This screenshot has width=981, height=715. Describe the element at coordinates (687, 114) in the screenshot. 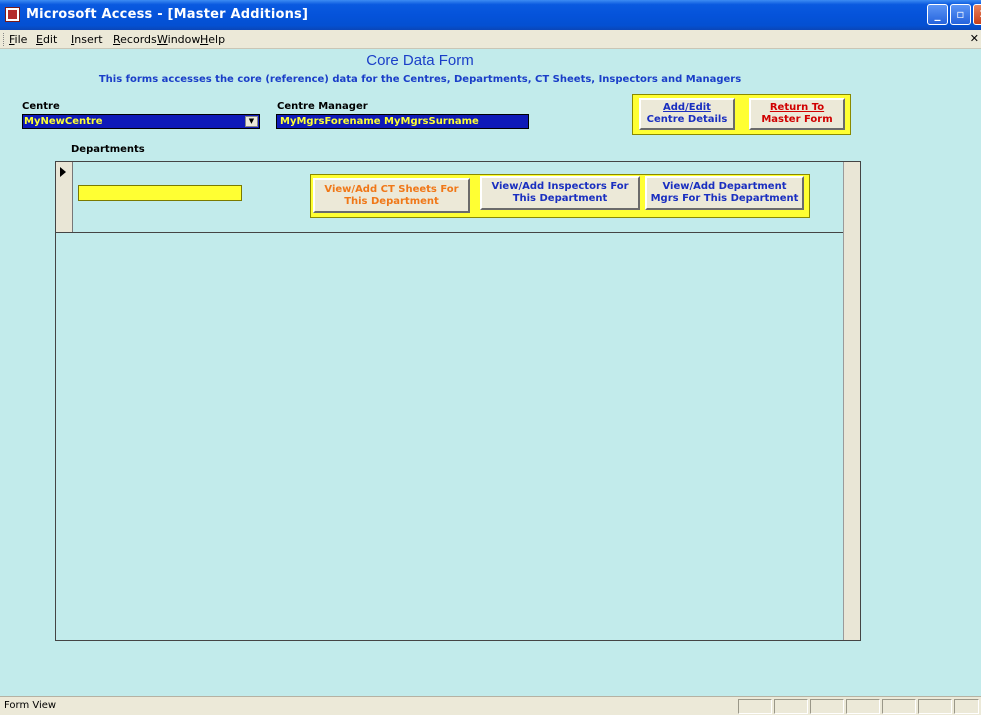

I see `add-edit-centre-button: Add/Edit Centre Details` at that location.